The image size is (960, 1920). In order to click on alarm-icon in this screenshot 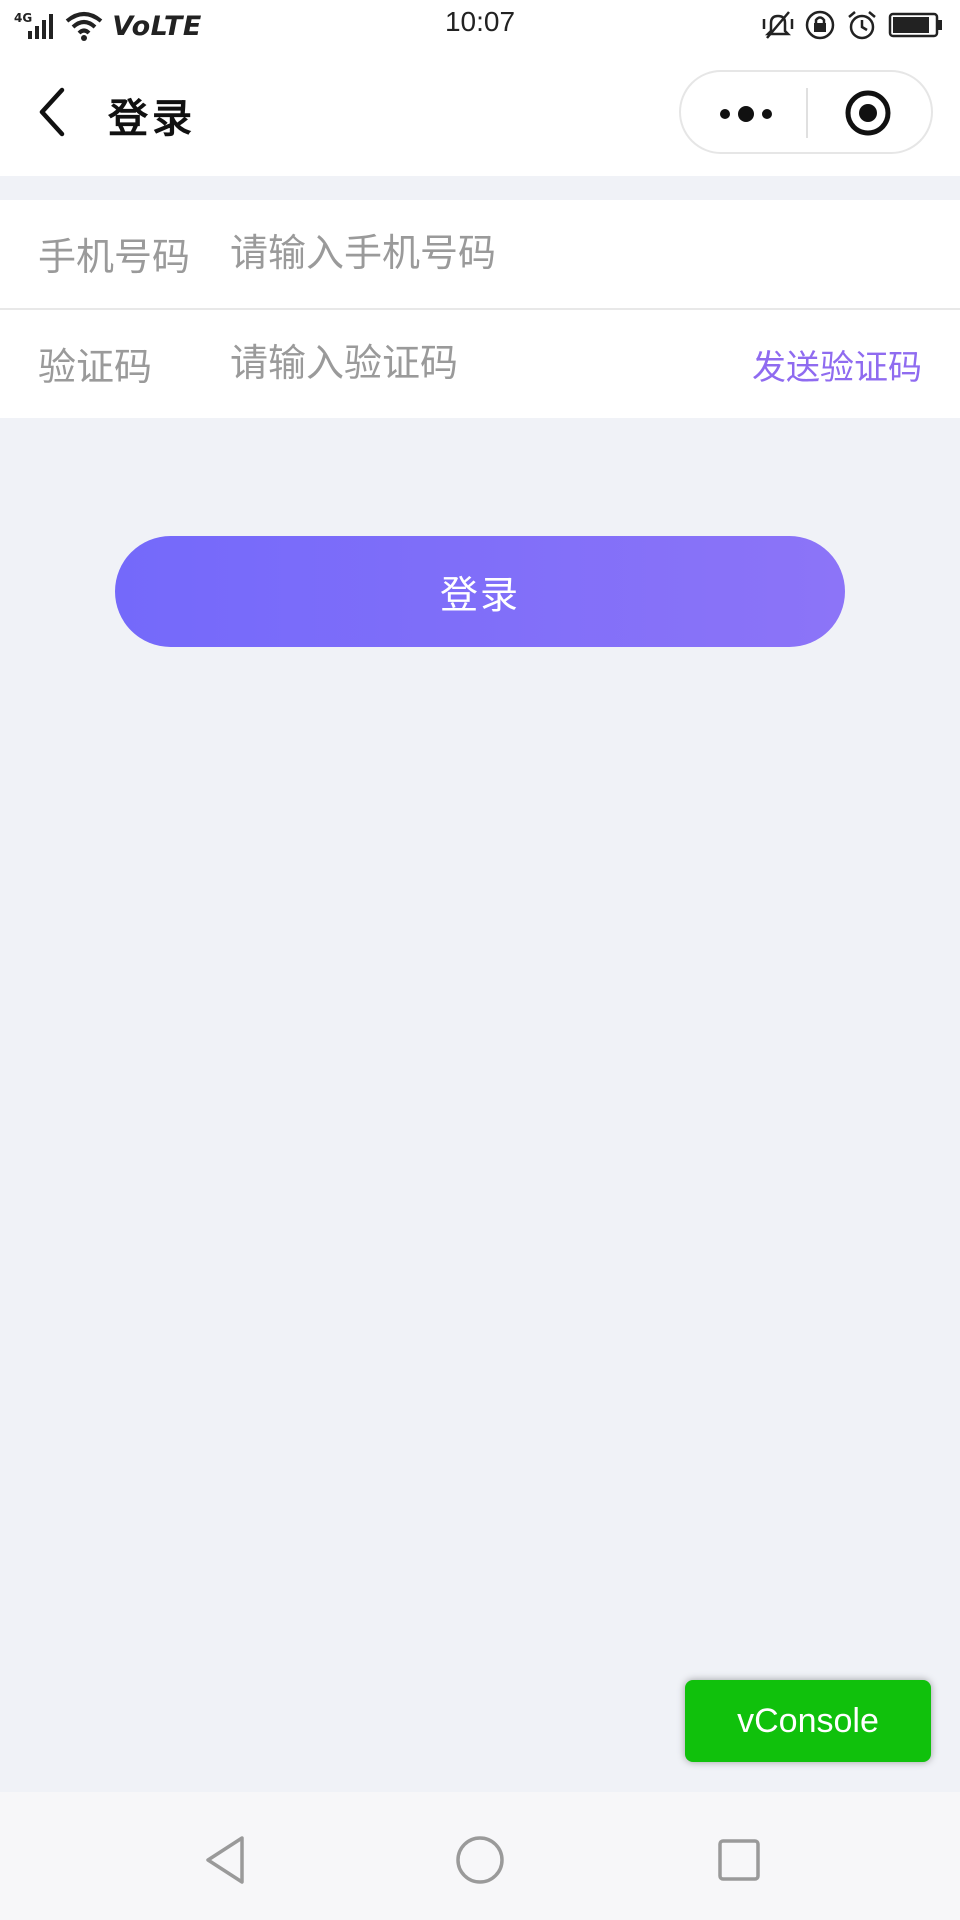, I will do `click(862, 25)`.